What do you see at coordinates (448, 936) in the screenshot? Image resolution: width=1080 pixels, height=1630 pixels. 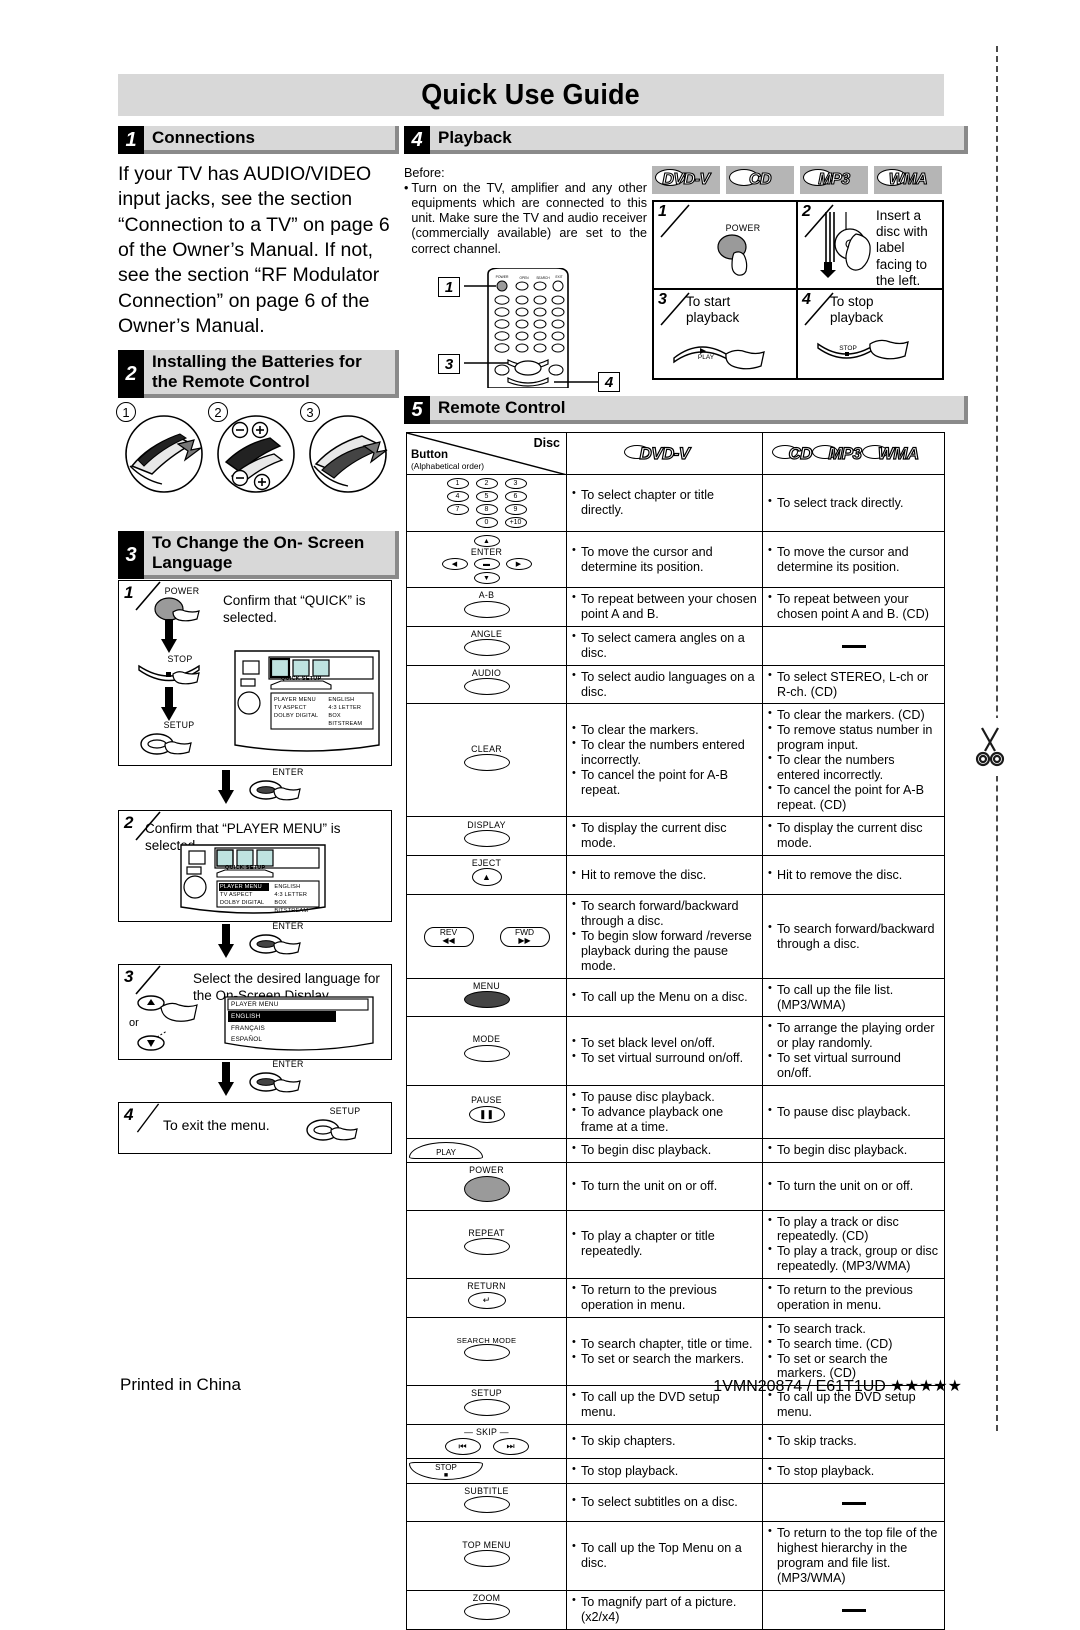 I see `rev-button-key: REV ◀◀` at bounding box center [448, 936].